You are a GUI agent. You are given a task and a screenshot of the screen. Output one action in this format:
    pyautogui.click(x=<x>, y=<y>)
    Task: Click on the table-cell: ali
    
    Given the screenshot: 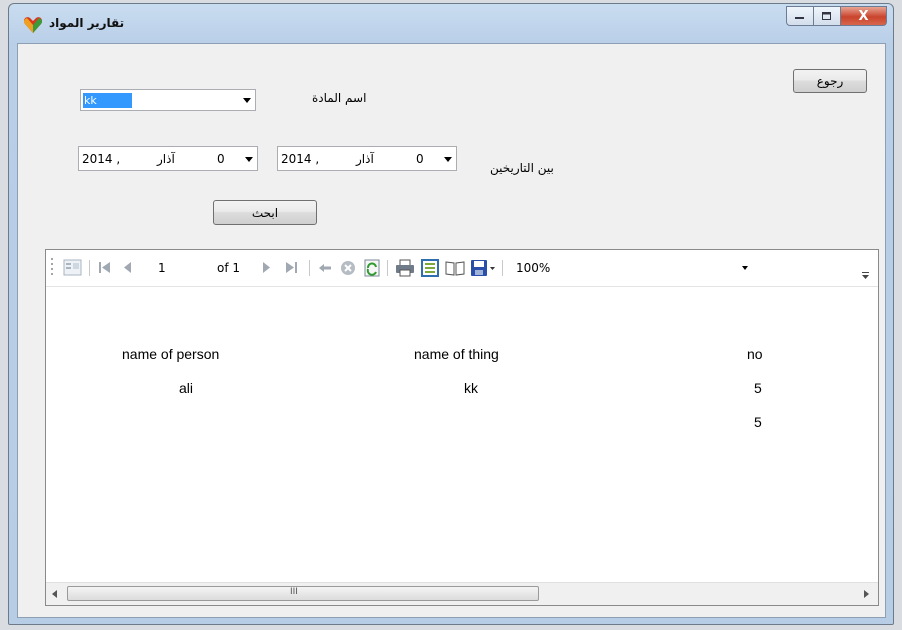 What is the action you would take?
    pyautogui.click(x=186, y=388)
    